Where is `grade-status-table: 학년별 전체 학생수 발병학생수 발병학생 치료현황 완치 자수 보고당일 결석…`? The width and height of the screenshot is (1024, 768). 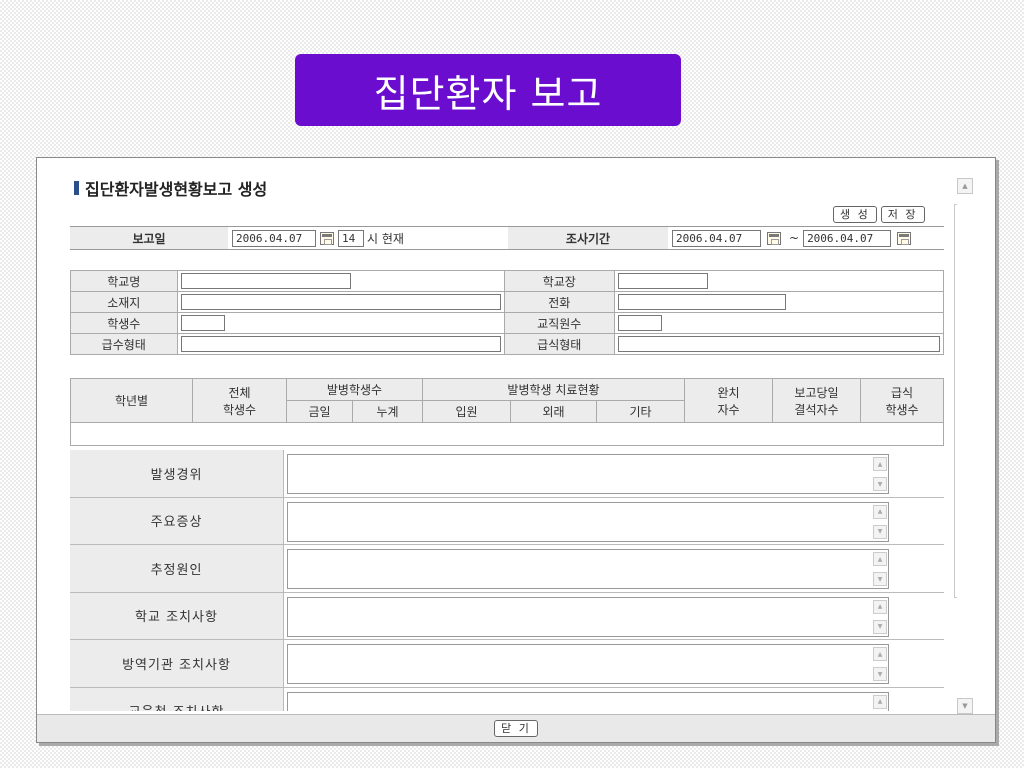
grade-status-table: 학년별 전체 학생수 발병학생수 발병학생 치료현황 완치 자수 보고당일 결석… is located at coordinates (507, 412).